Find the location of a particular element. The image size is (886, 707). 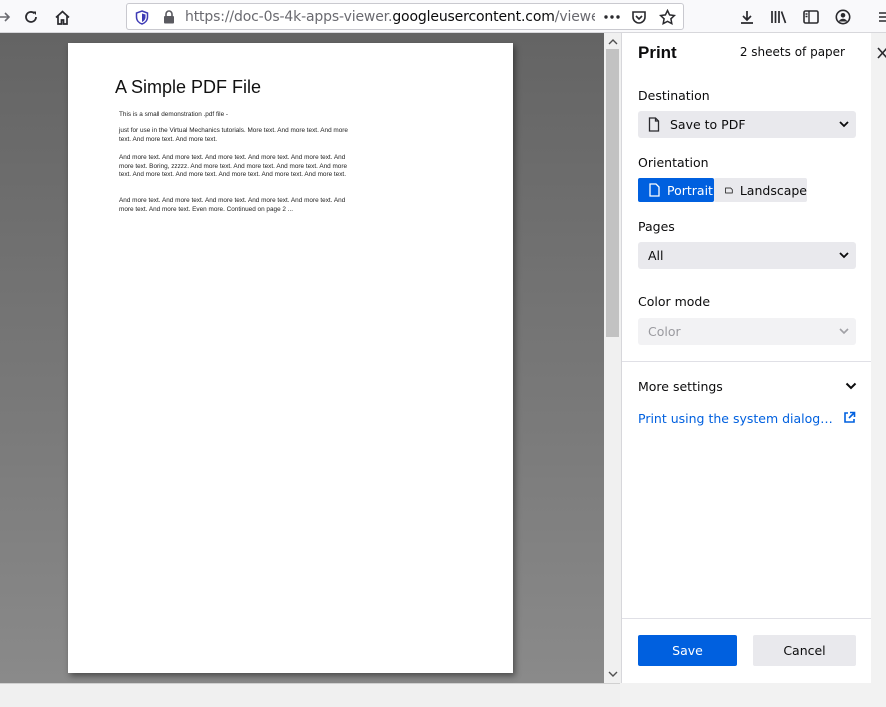

sidebar-icon is located at coordinates (811, 17).